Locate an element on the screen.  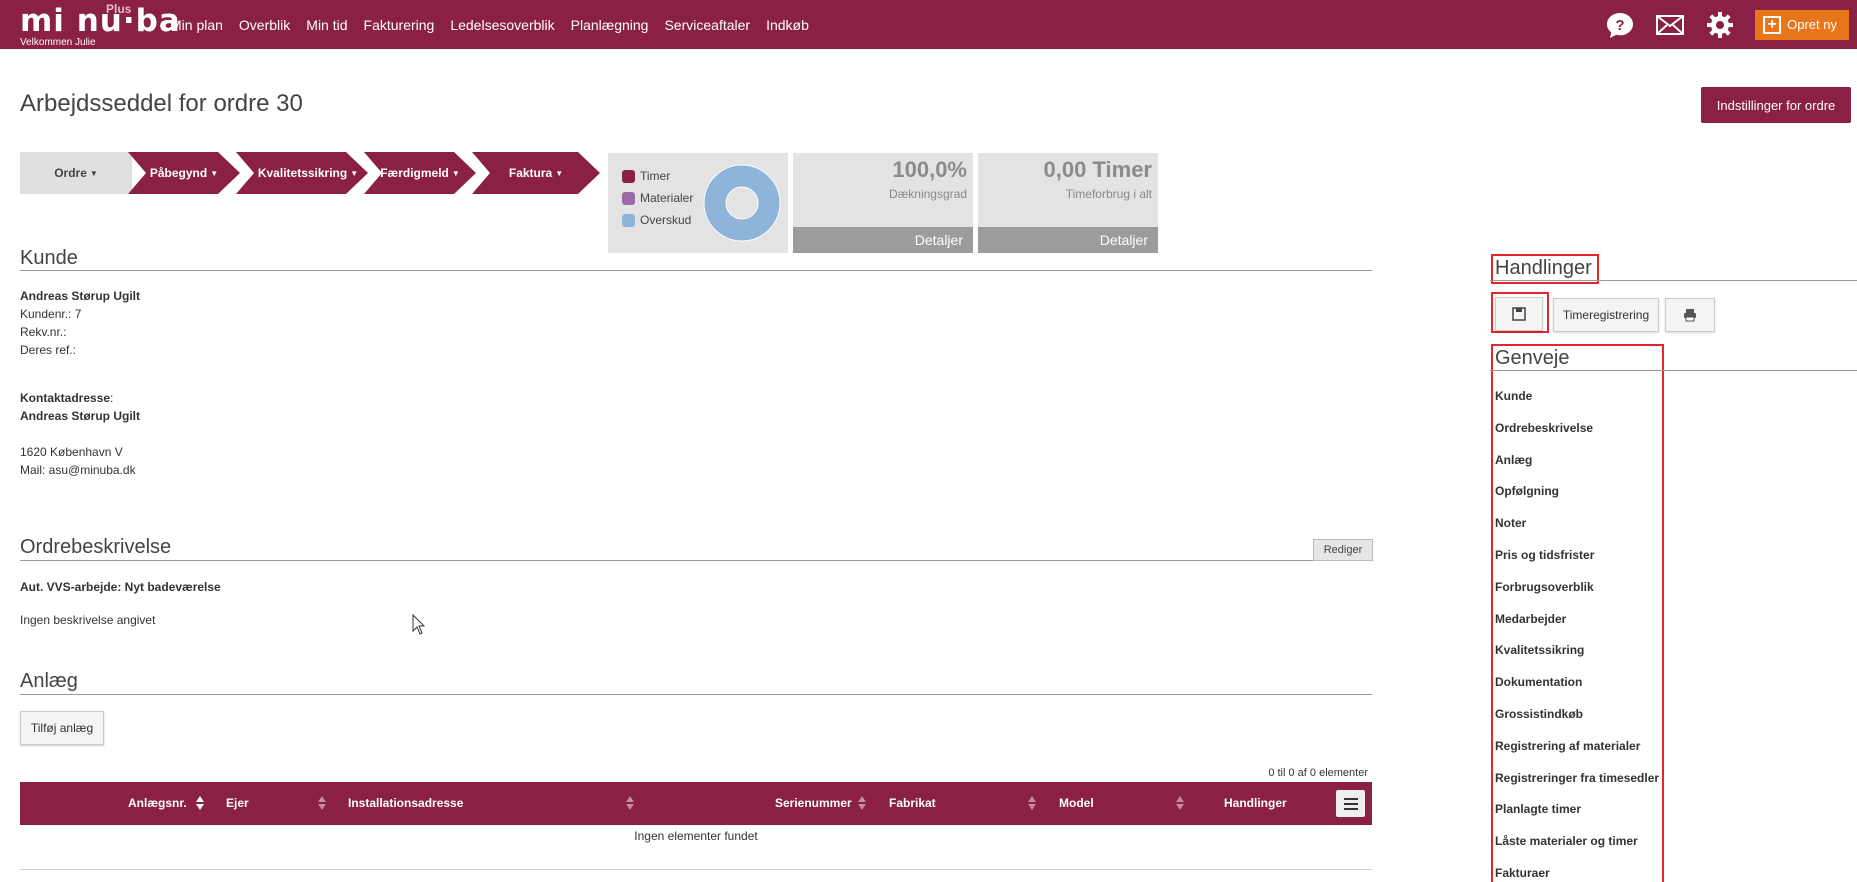
save-button is located at coordinates (1519, 314).